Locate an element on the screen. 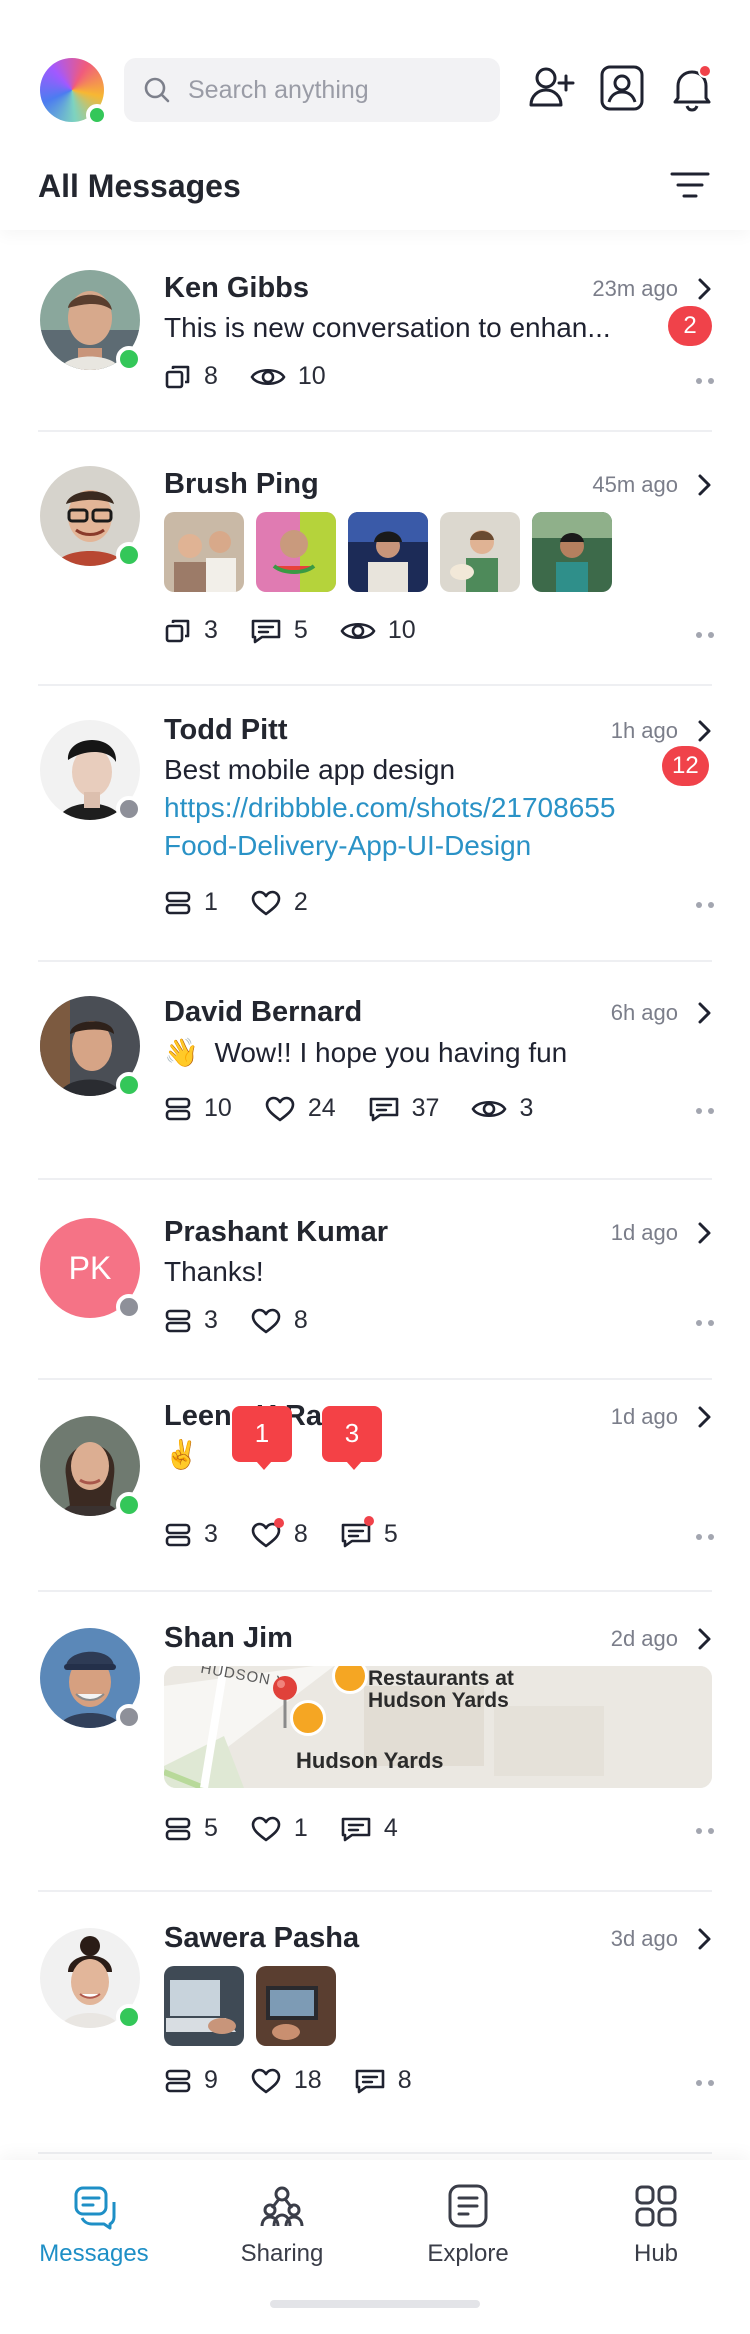 This screenshot has height=2334, width=750. message-stats: 3 8 5 is located at coordinates (297, 1532).